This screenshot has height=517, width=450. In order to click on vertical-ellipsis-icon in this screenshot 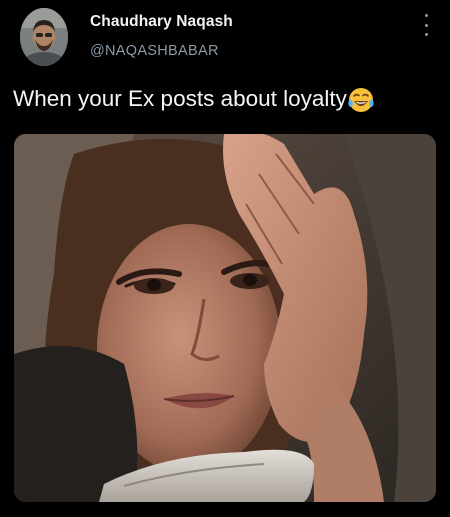, I will do `click(426, 25)`.